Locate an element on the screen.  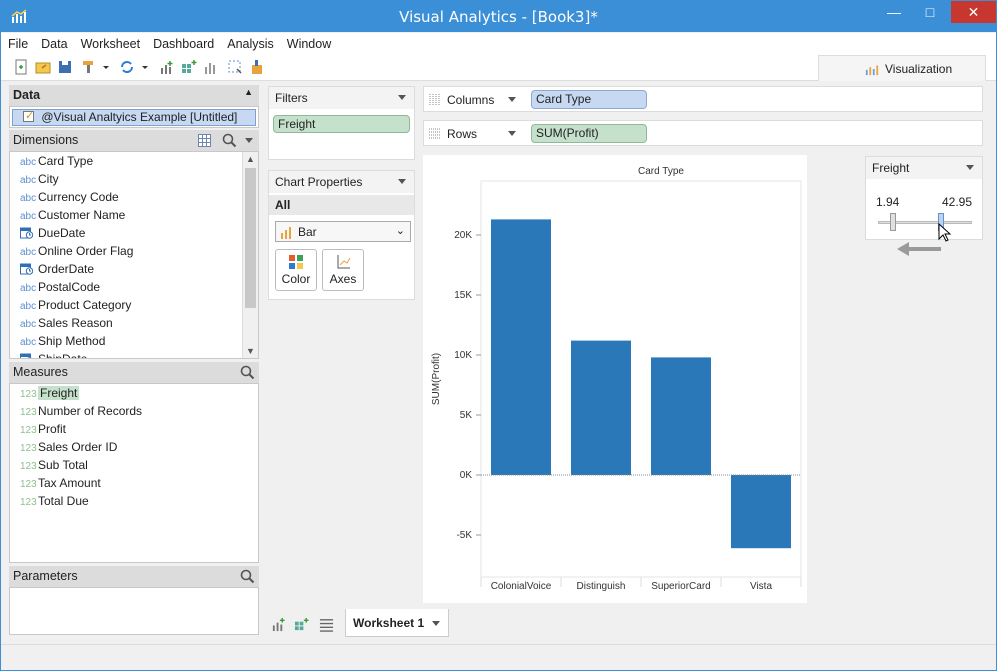
measure-item: 123Total Due is located at coordinates (134, 501).